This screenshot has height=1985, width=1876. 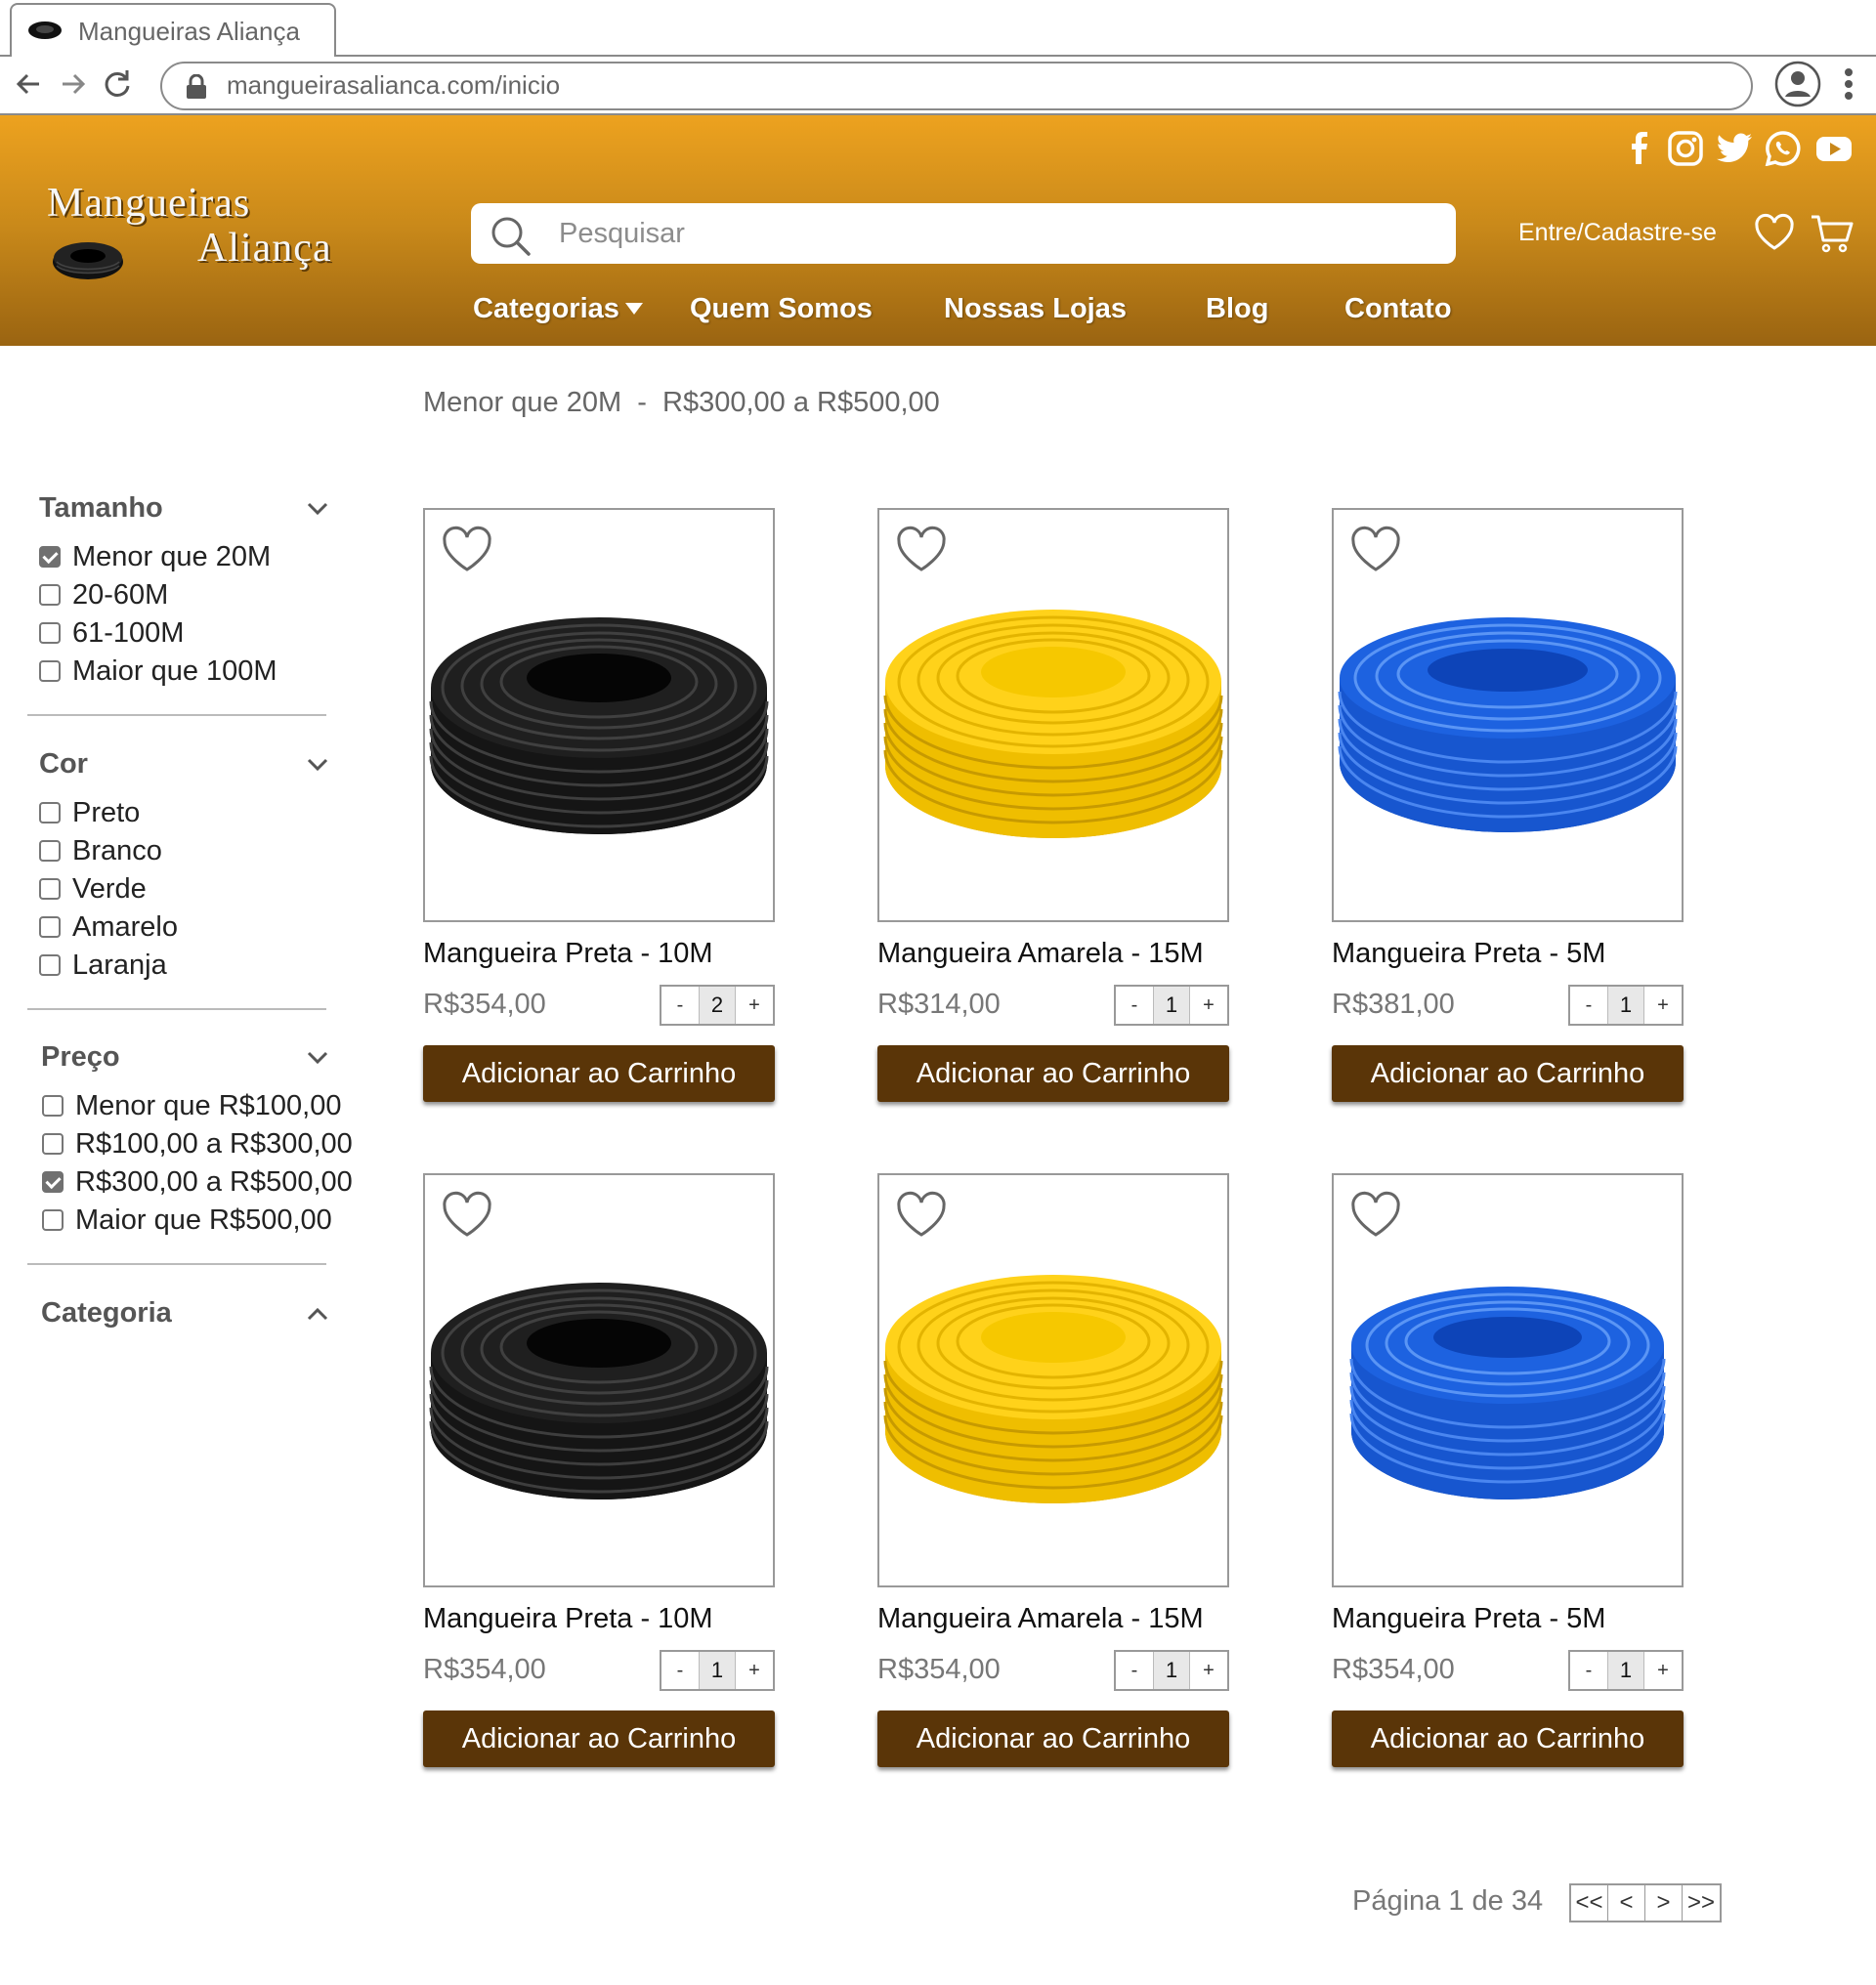 What do you see at coordinates (197, 1182) in the screenshot?
I see `filter-option-300-500: R$300,00 a R$500,00` at bounding box center [197, 1182].